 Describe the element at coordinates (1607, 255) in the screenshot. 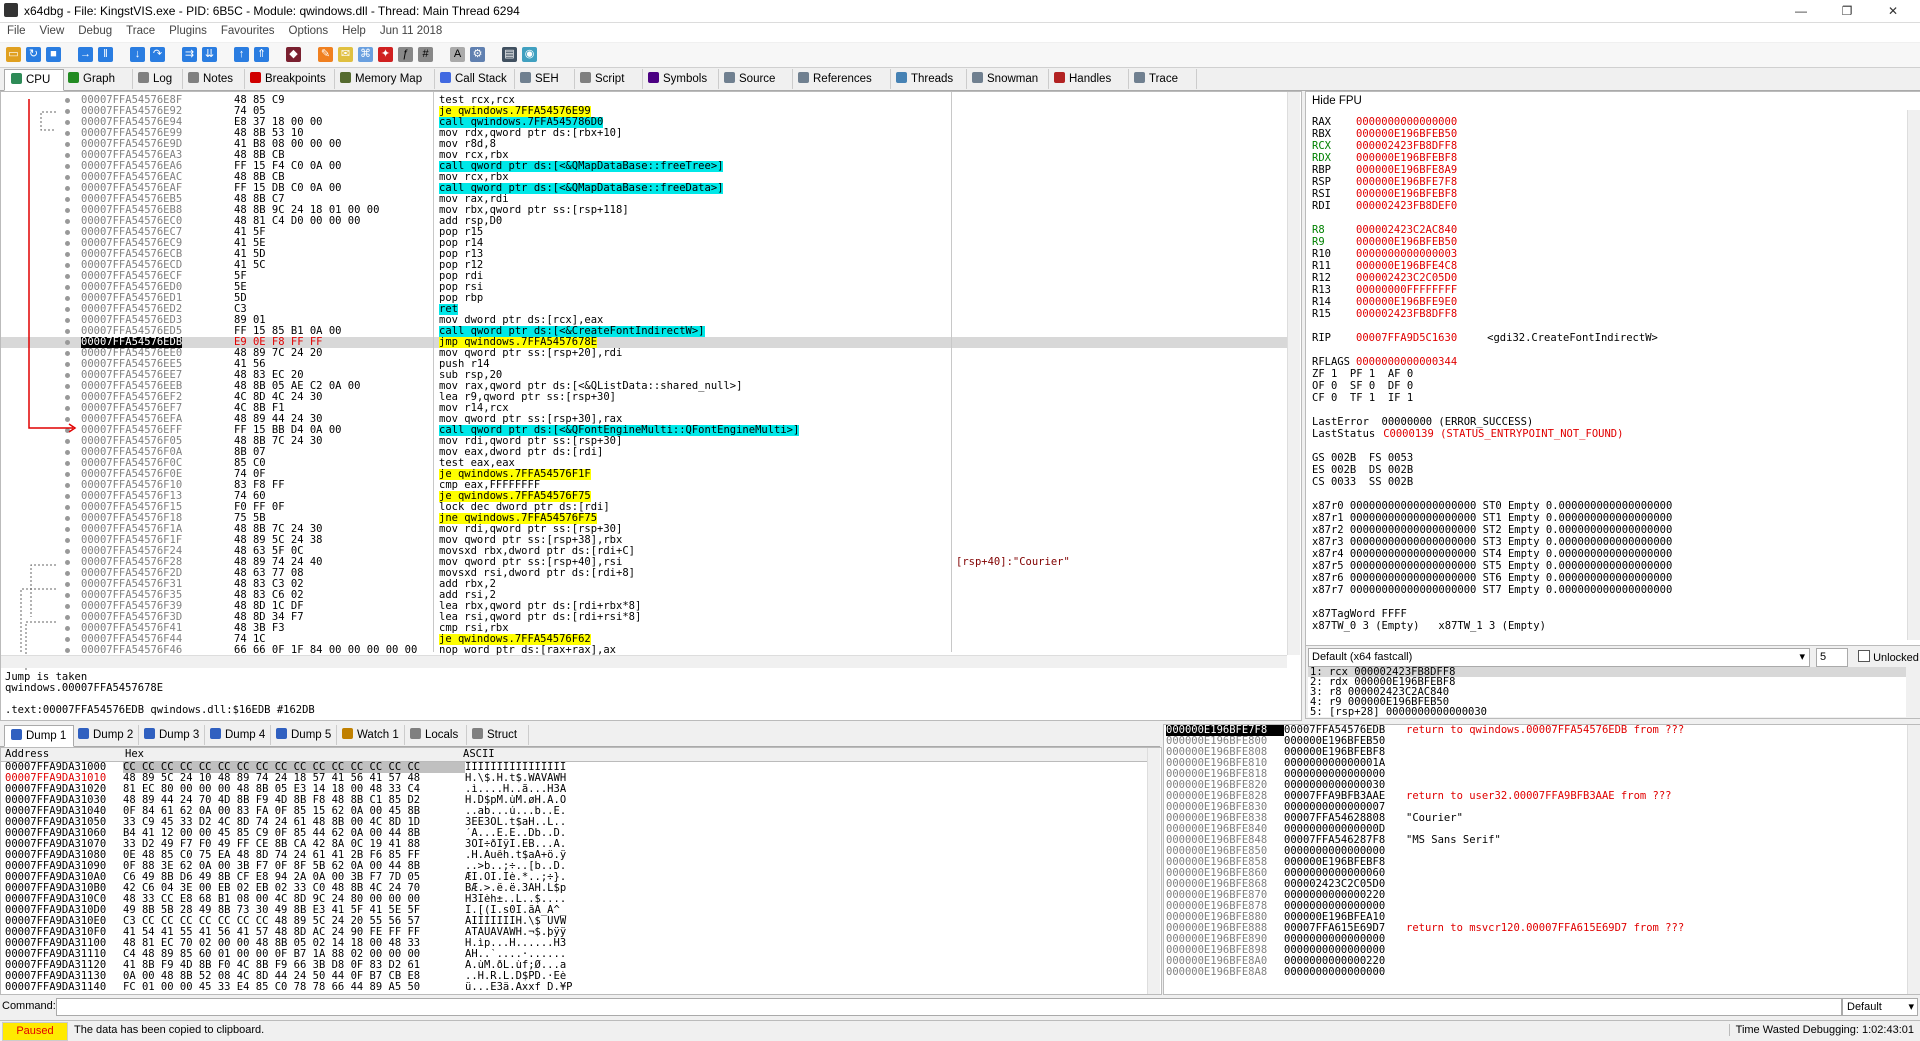

I see `register-row: R10 0000000000000003` at that location.